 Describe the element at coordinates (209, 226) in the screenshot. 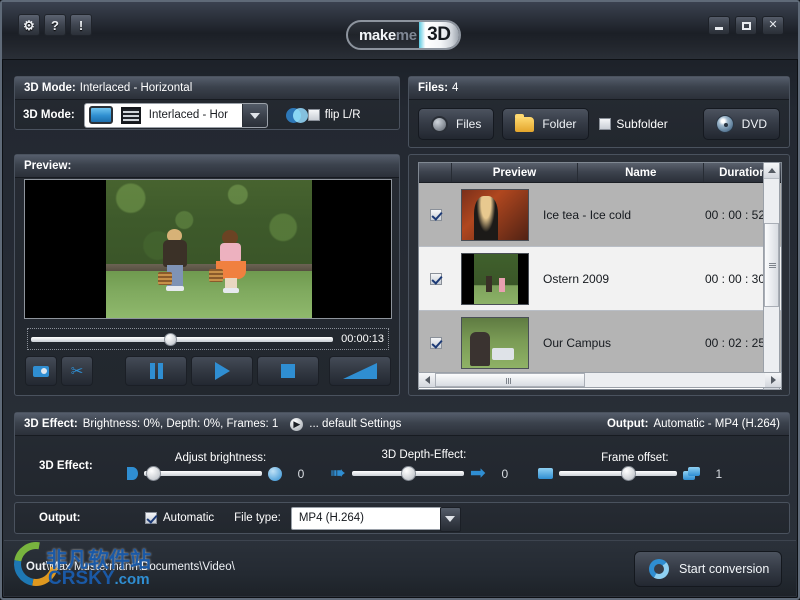

I see `hedge-background` at that location.